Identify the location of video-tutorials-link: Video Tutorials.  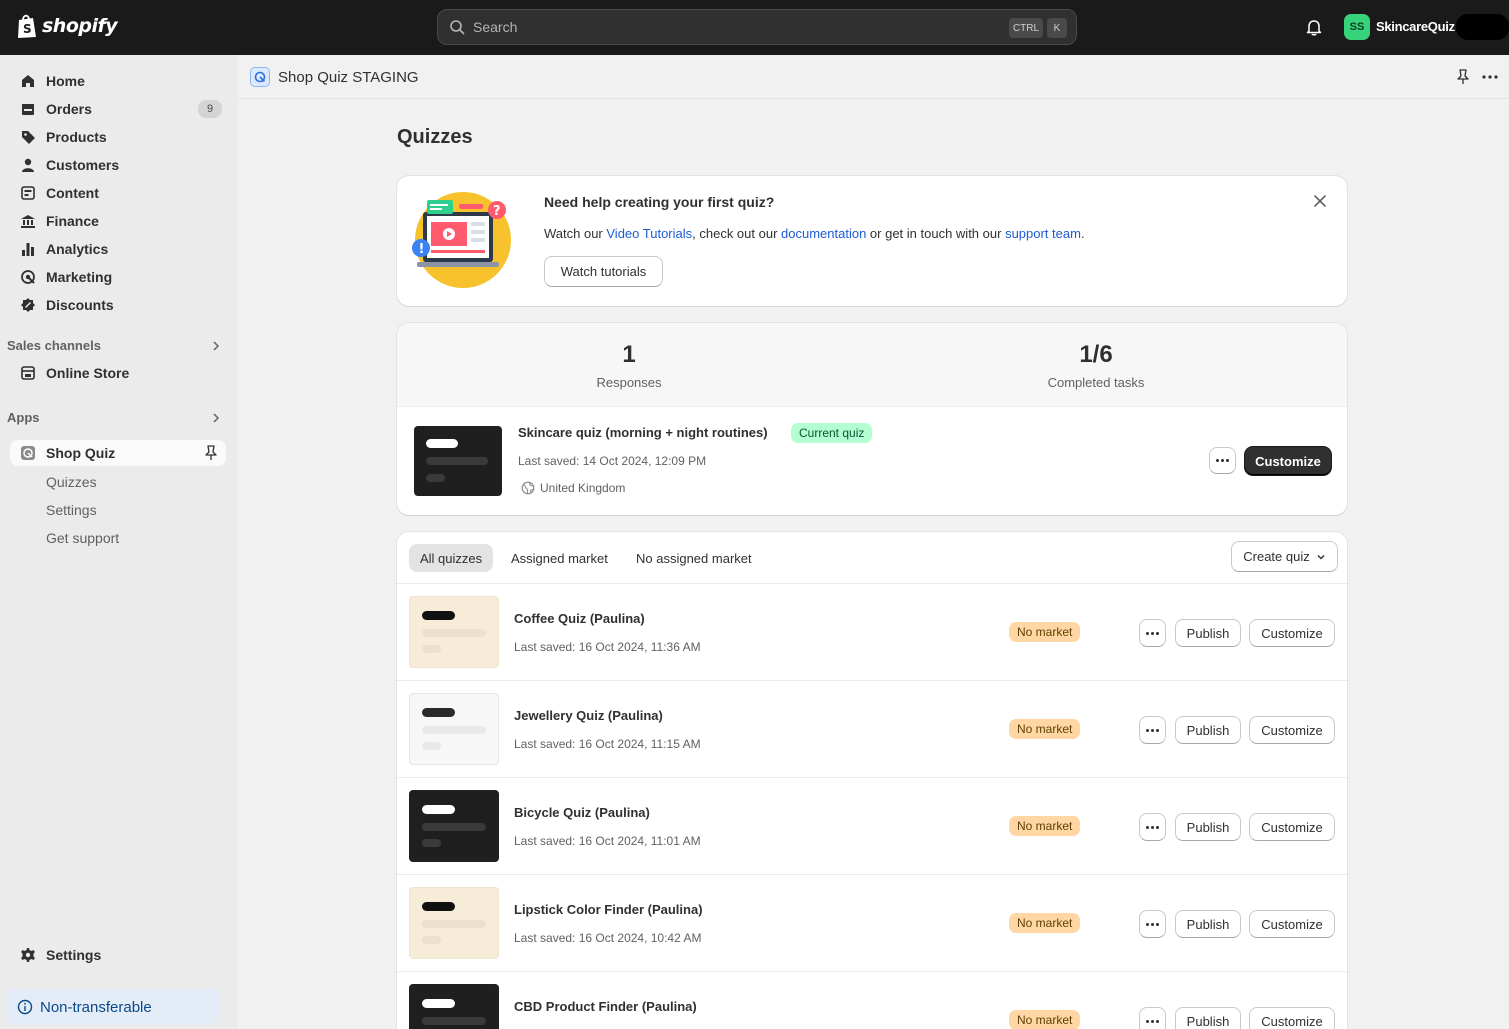
(649, 233).